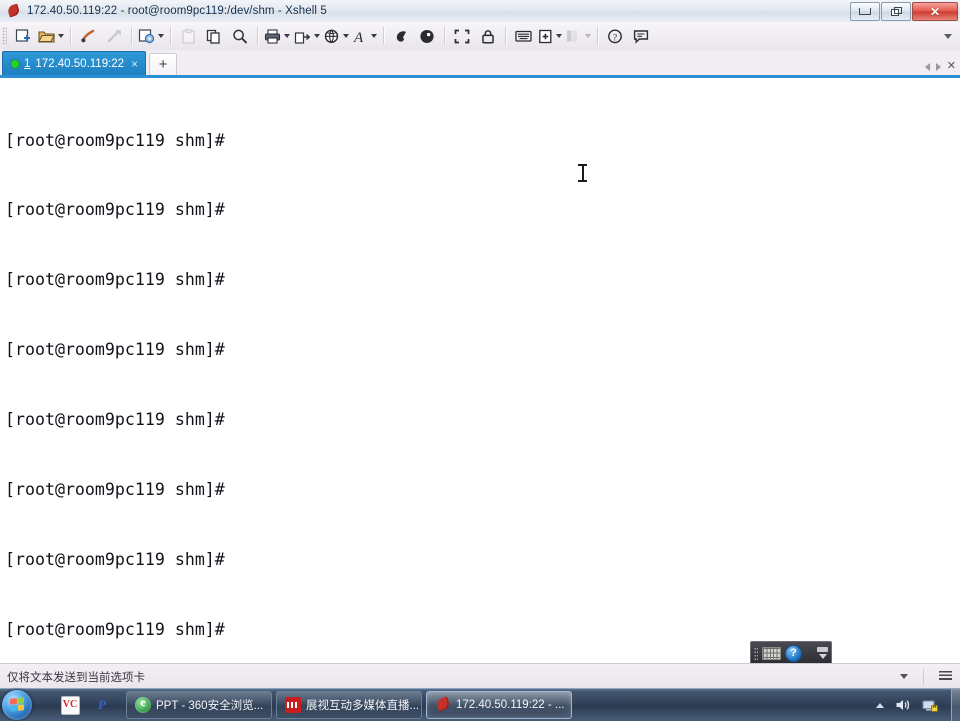 The width and height of the screenshot is (960, 721). Describe the element at coordinates (277, 36) in the screenshot. I see `print-icon` at that location.